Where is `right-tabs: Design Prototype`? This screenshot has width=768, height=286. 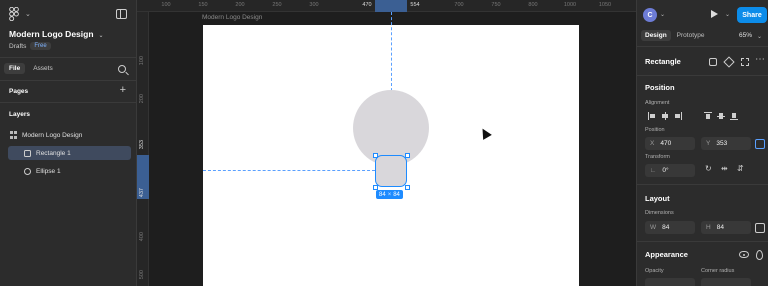
right-tabs: Design Prototype is located at coordinates (675, 35).